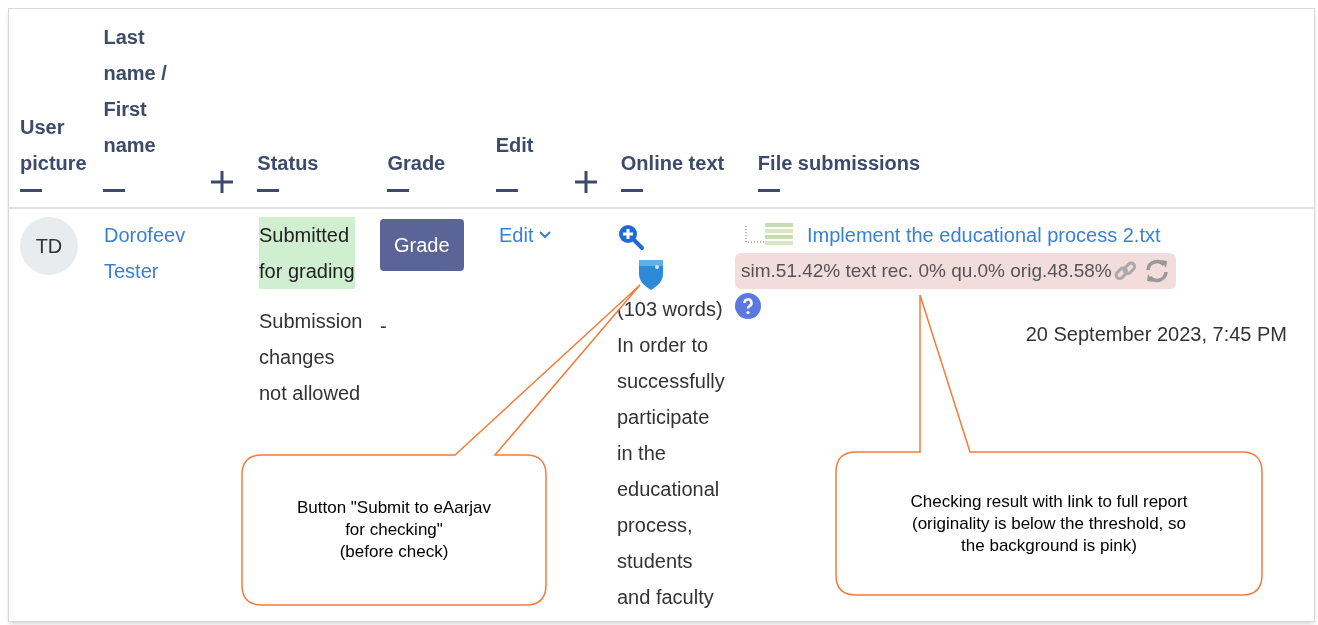 The width and height of the screenshot is (1318, 625). What do you see at coordinates (422, 245) in the screenshot?
I see `grade-button: Grade` at bounding box center [422, 245].